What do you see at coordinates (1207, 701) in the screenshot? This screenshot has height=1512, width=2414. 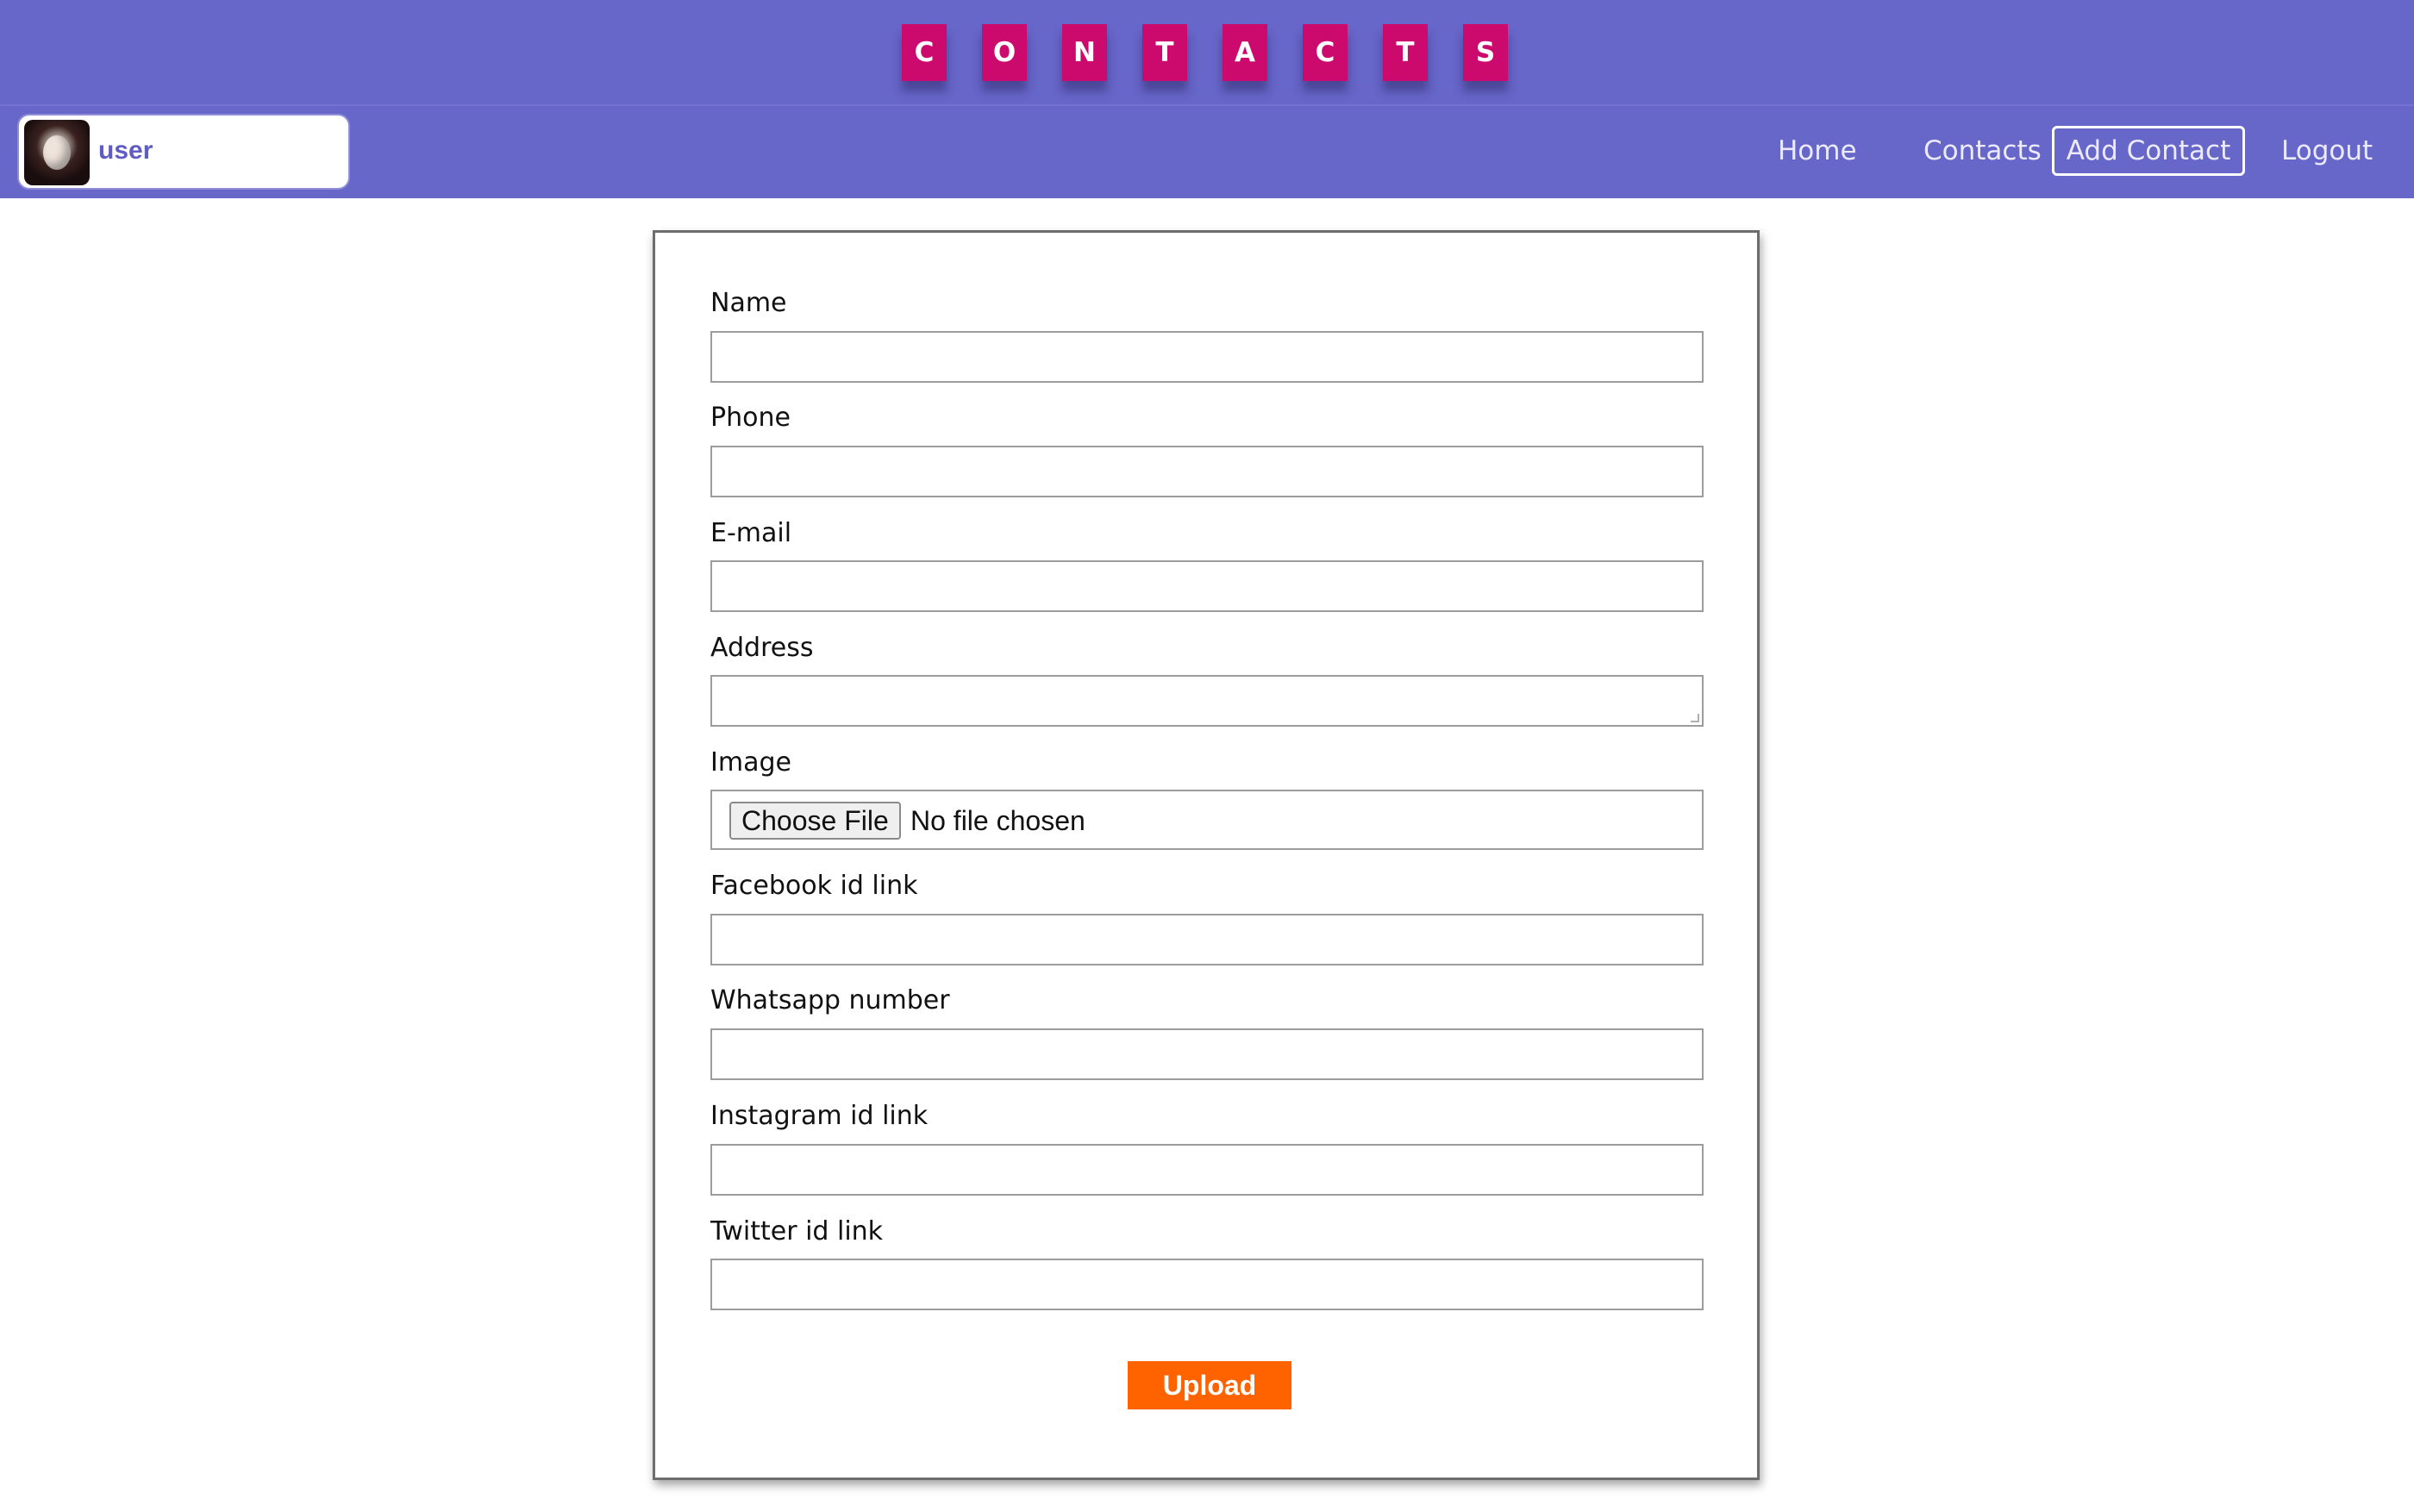 I see `address-textarea` at bounding box center [1207, 701].